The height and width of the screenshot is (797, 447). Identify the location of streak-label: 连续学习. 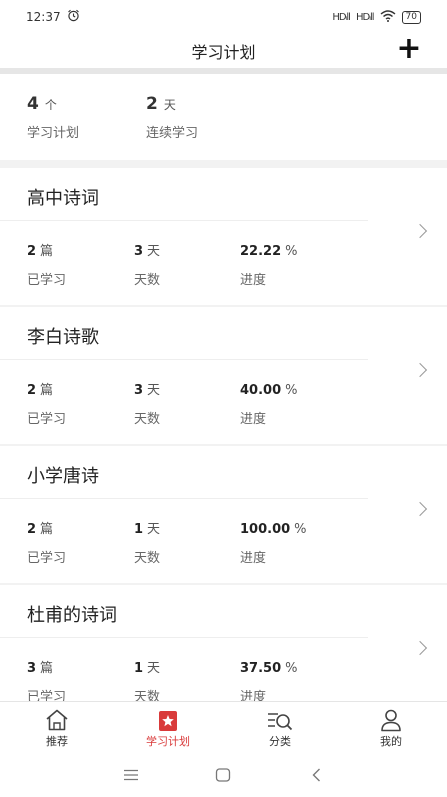
(172, 133).